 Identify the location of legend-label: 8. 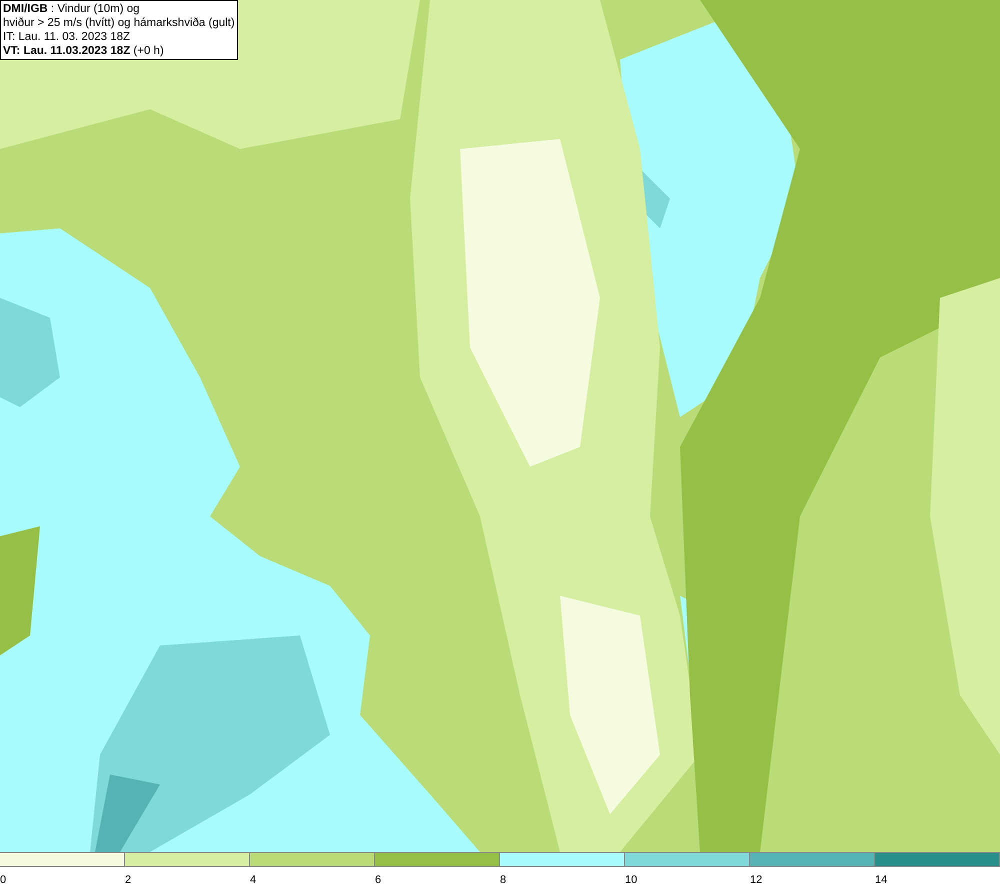
(503, 880).